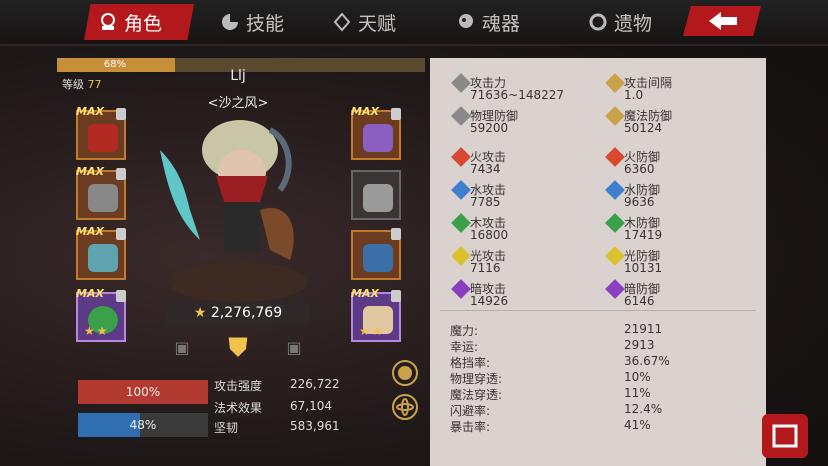 The height and width of the screenshot is (466, 828). Describe the element at coordinates (182, 348) in the screenshot. I see `armor-set-left-icon: ▣` at that location.